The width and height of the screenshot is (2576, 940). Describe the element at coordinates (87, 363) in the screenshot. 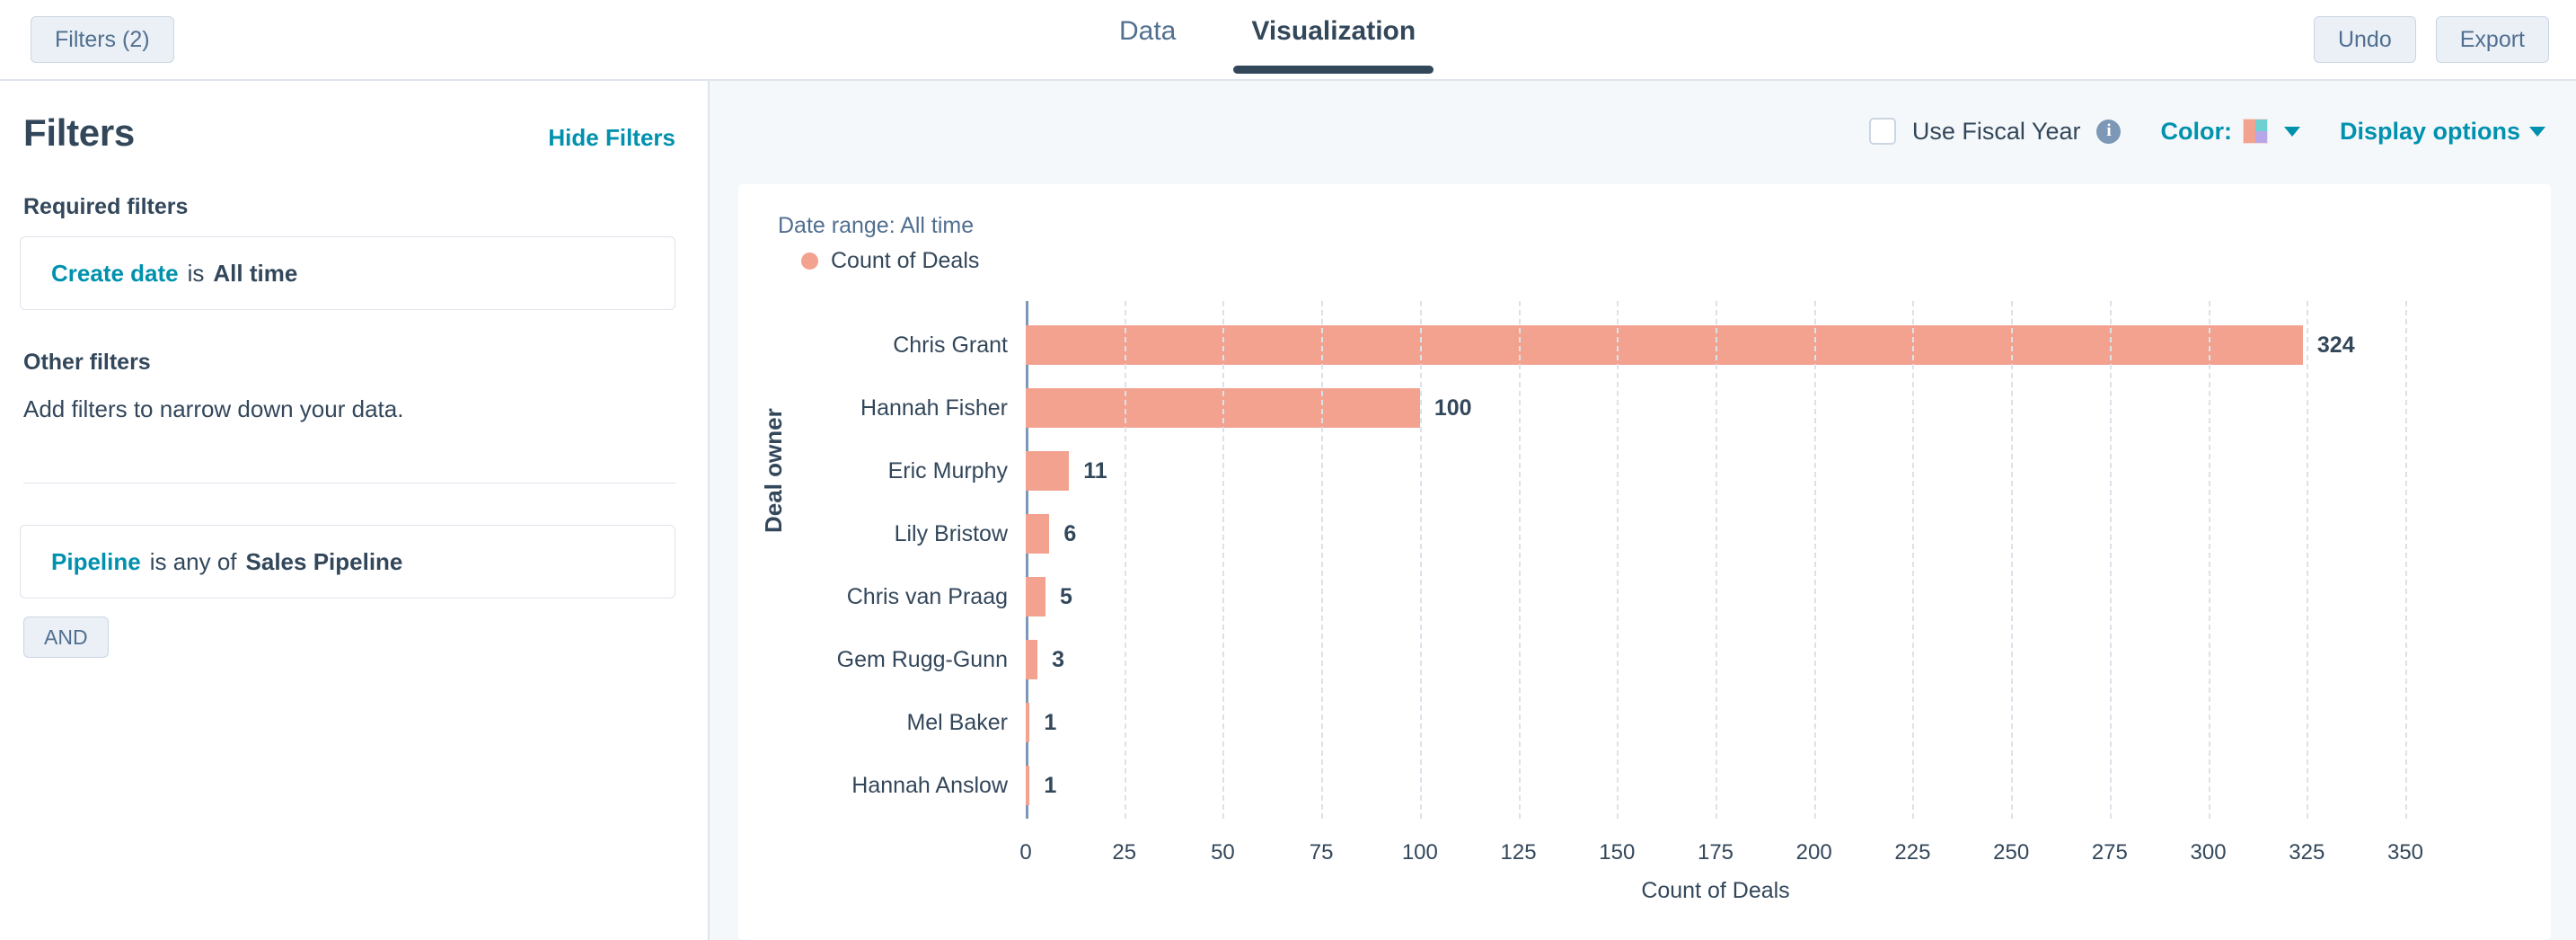

I see `other-filters-heading: Other filters` at that location.